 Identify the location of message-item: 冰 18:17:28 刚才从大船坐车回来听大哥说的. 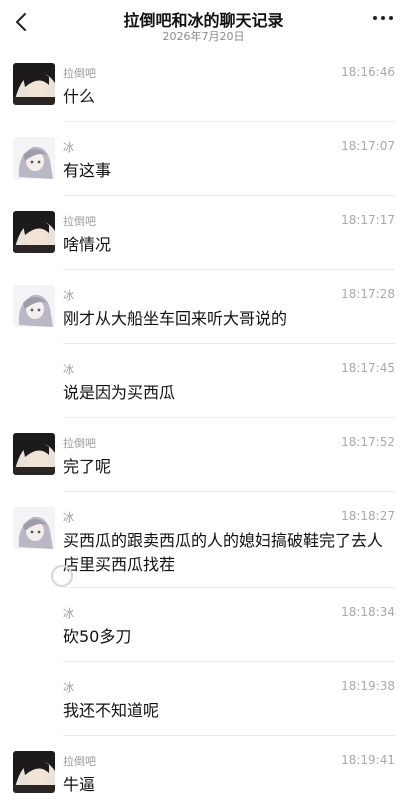
(203, 307).